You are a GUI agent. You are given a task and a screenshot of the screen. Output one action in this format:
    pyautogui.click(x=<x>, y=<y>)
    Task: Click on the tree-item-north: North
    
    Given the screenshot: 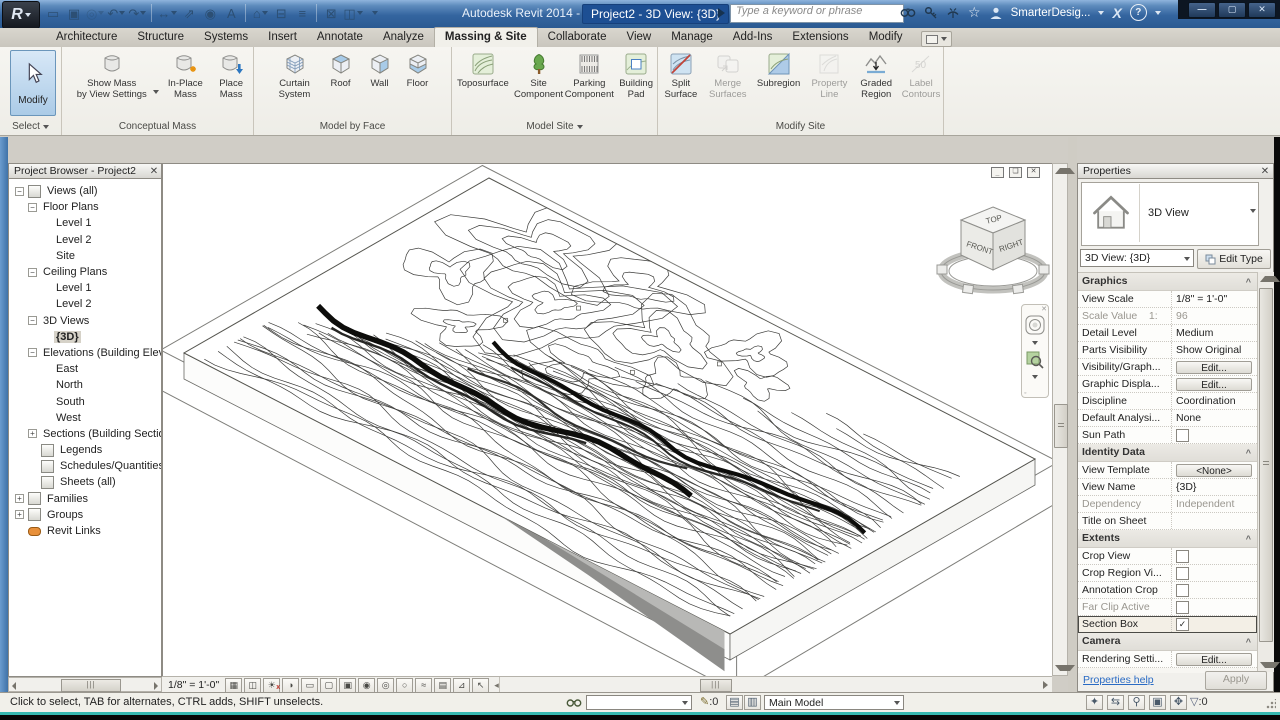 What is the action you would take?
    pyautogui.click(x=85, y=385)
    